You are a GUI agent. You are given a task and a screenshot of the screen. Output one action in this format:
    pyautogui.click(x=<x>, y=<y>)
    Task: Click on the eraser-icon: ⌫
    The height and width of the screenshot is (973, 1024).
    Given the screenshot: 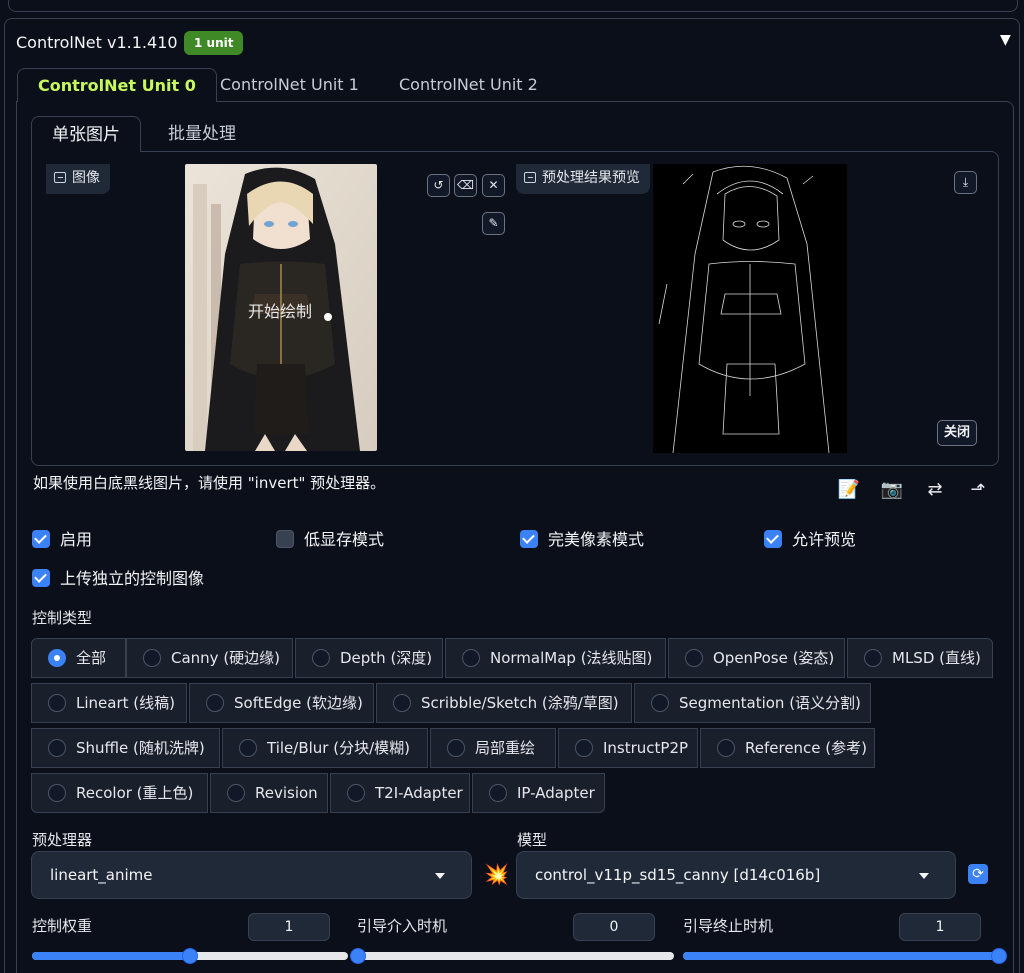 What is the action you would take?
    pyautogui.click(x=465, y=185)
    